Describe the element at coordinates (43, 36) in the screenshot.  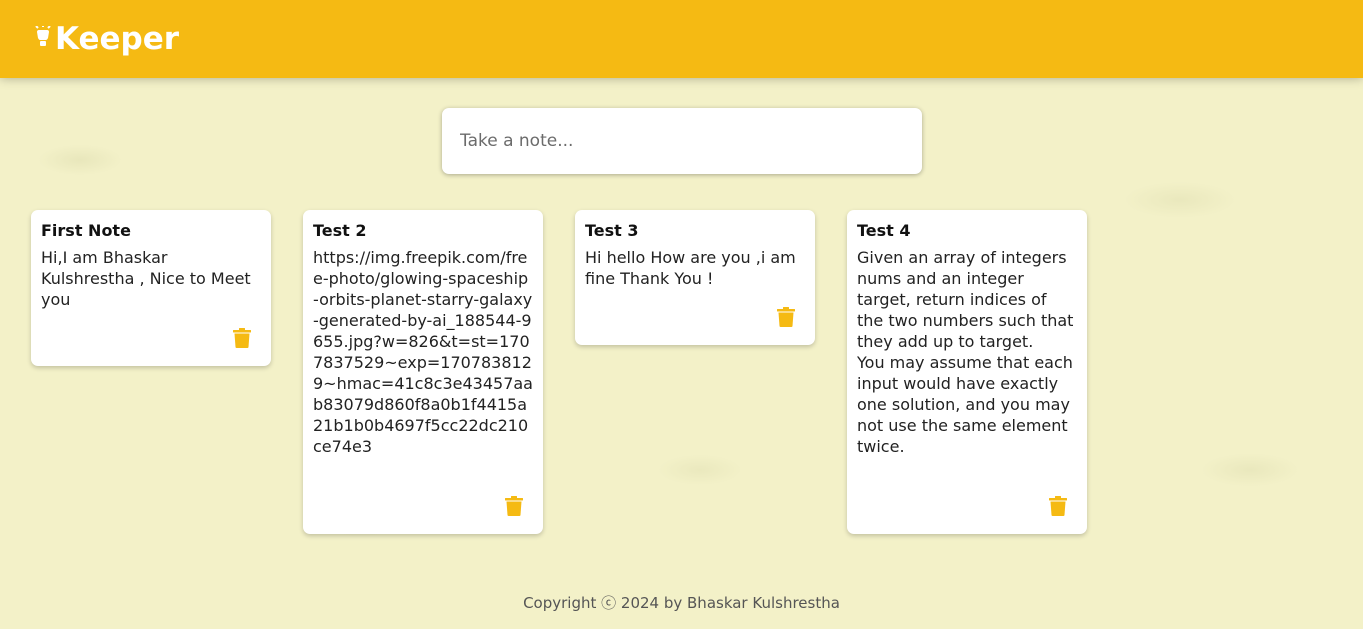
I see `lightbulb-icon` at that location.